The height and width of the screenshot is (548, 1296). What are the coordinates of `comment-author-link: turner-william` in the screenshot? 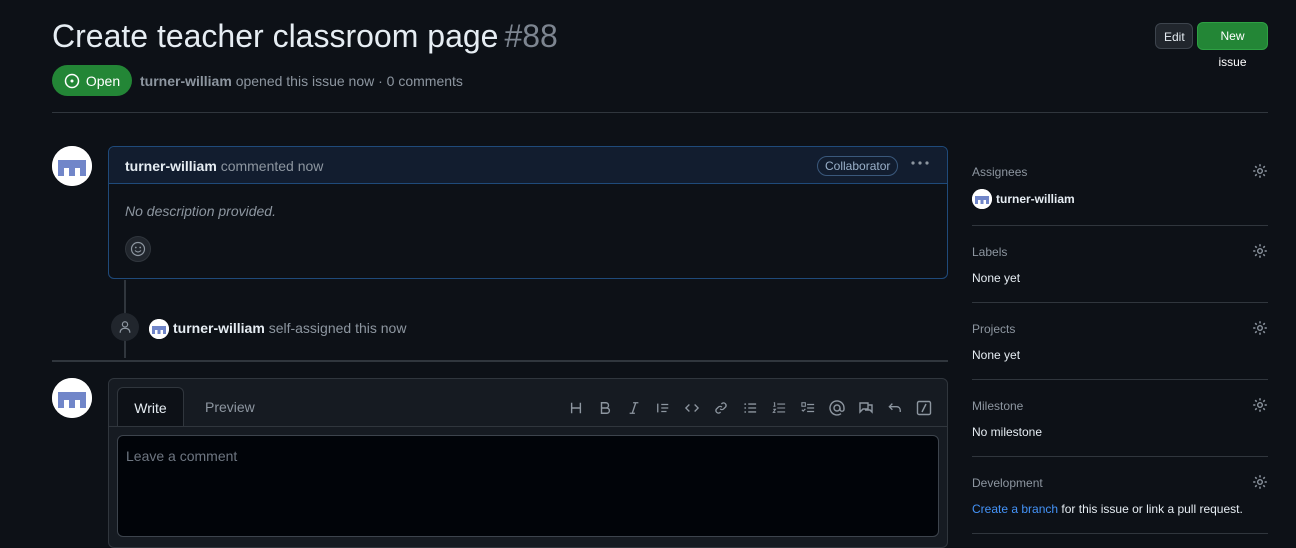 It's located at (171, 166).